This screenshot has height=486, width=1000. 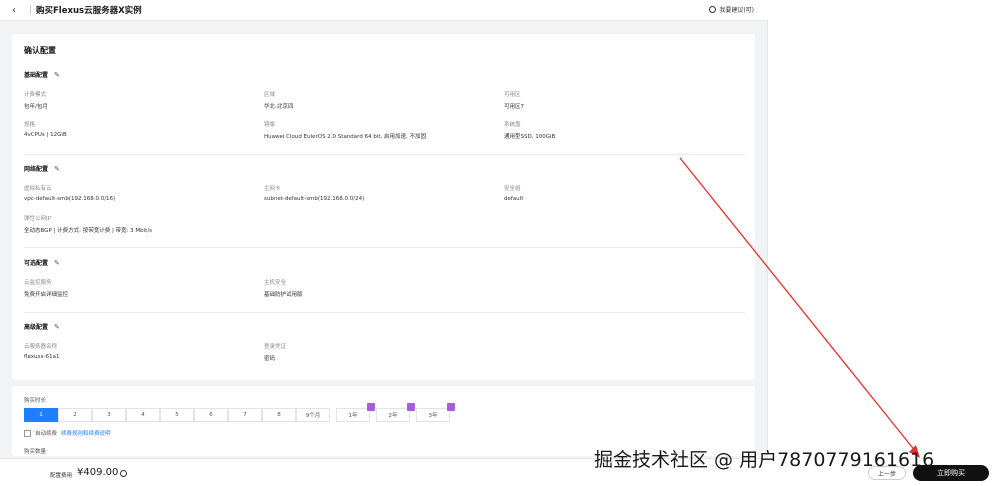 What do you see at coordinates (270, 359) in the screenshot?
I see `login-value: 密码` at bounding box center [270, 359].